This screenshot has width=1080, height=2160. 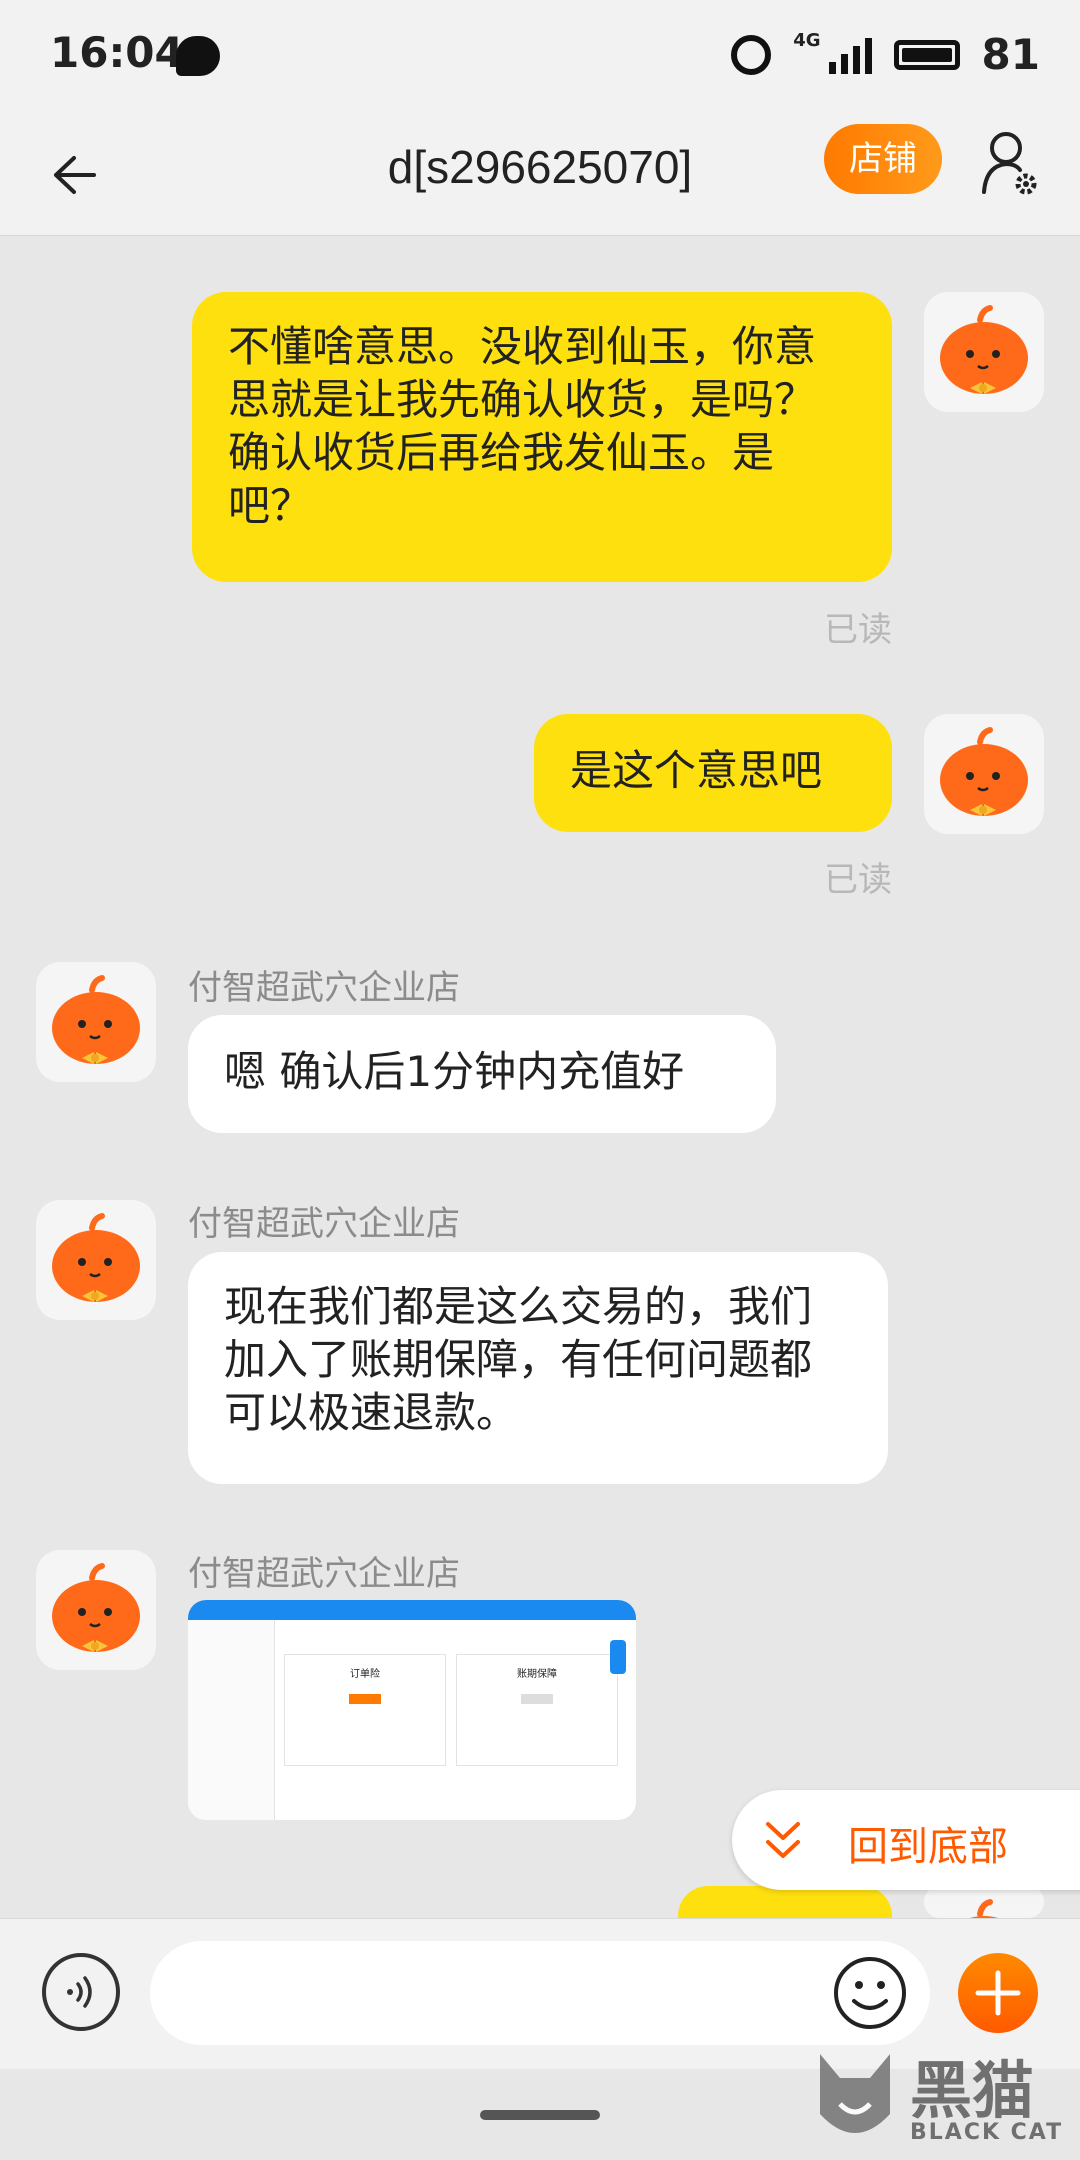 I want to click on scroll-to-bottom-button: 回到底部, so click(x=906, y=1840).